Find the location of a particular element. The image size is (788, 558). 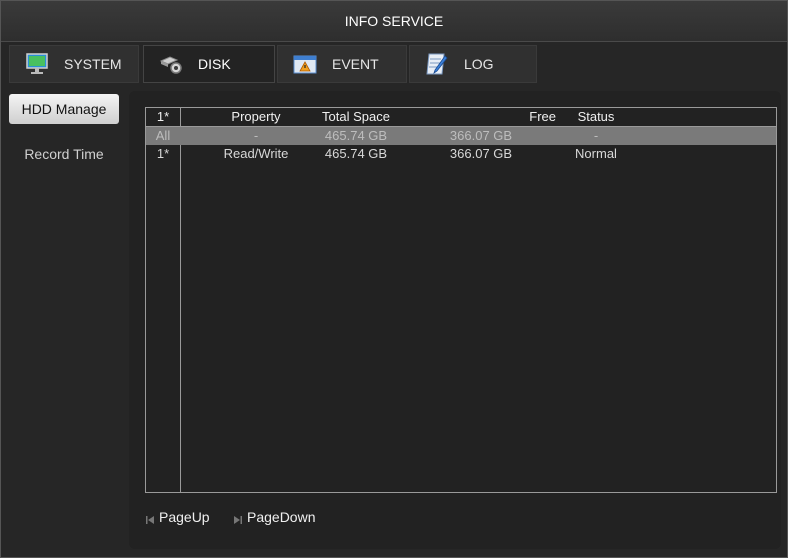

tab-disk: DISK is located at coordinates (209, 64).